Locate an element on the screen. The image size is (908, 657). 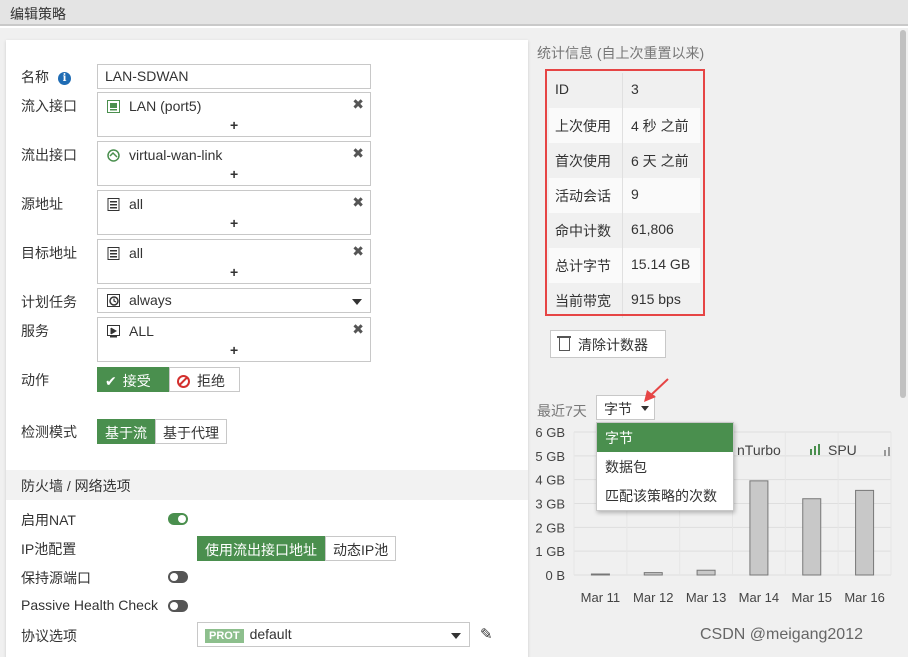
y-tick-label: 6 GB is located at coordinates (550, 432).